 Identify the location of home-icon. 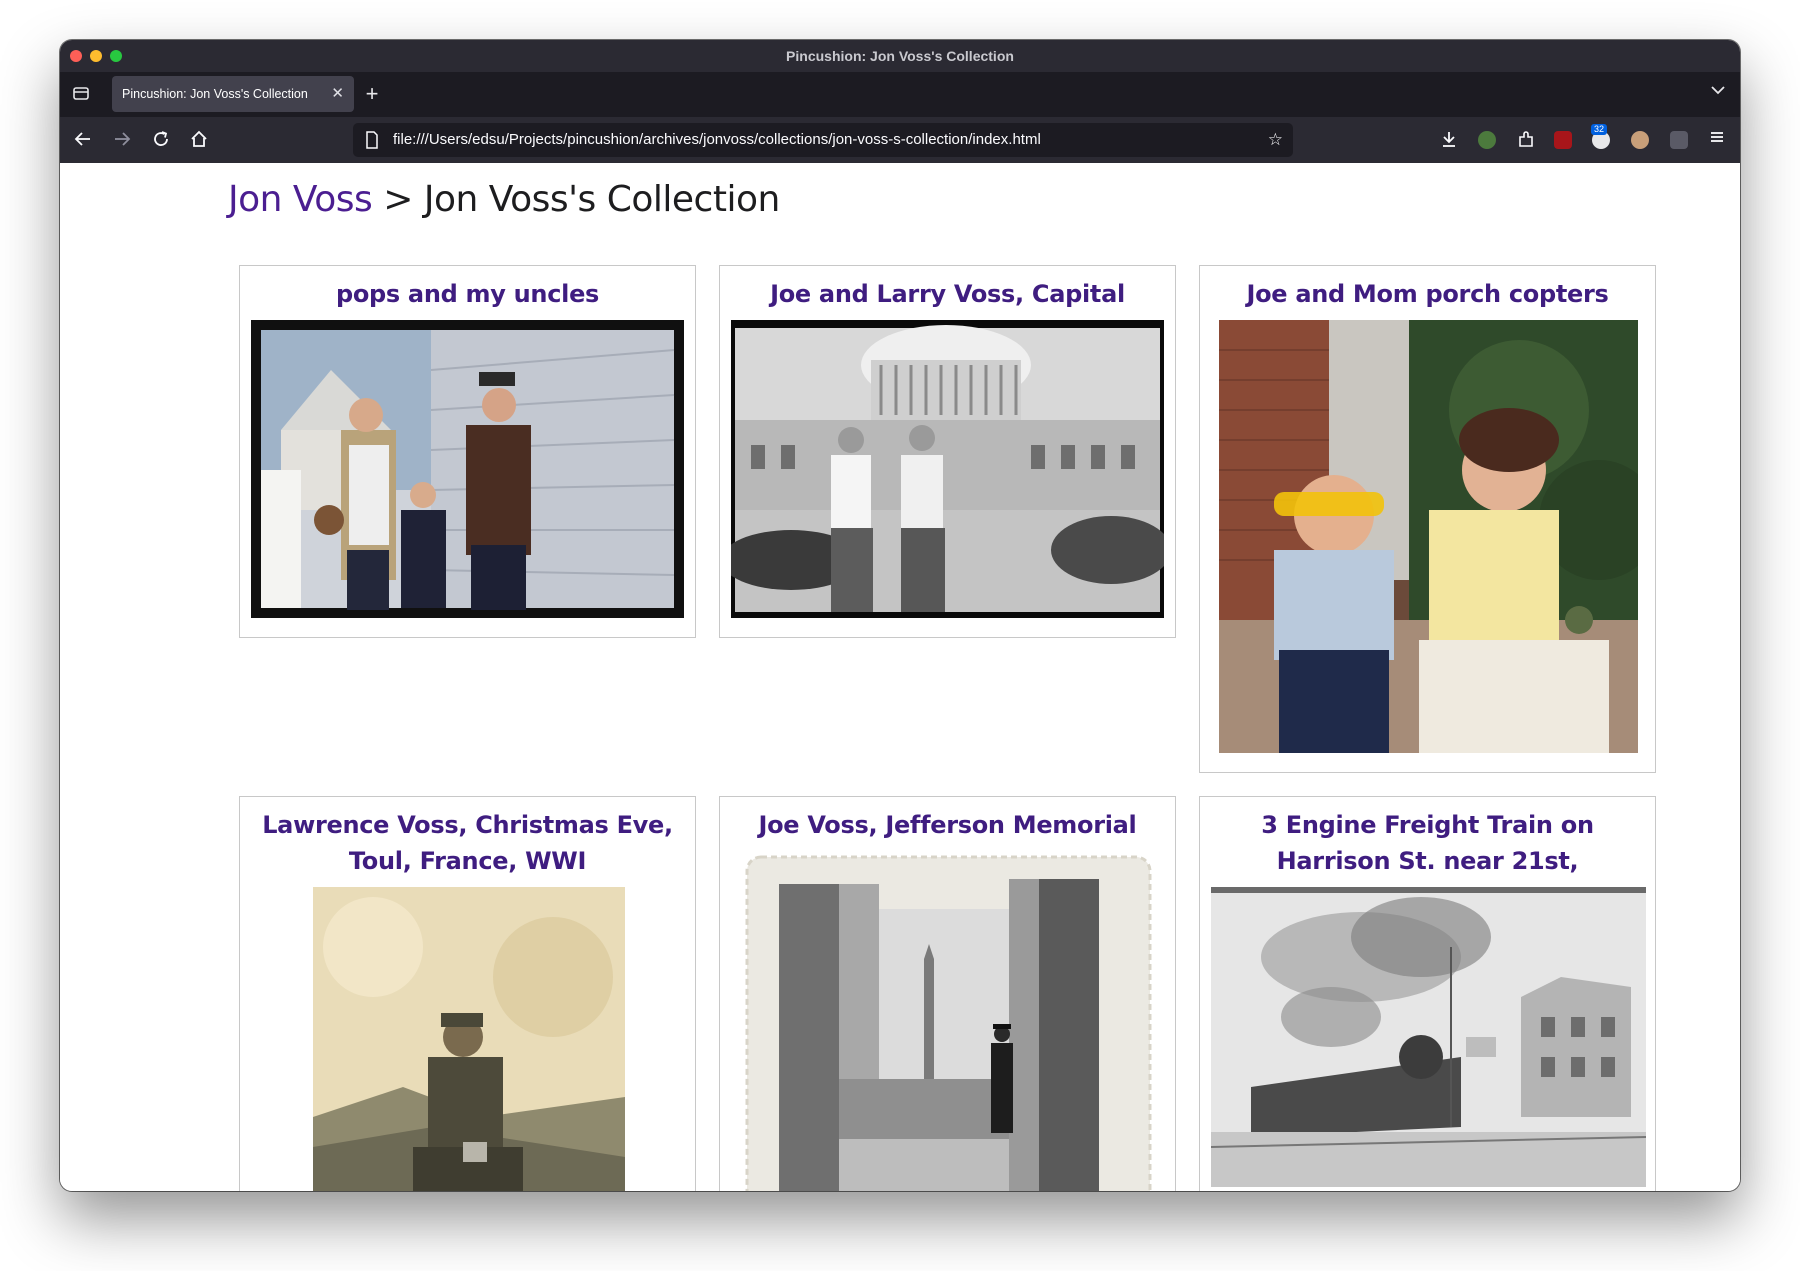
(199, 141).